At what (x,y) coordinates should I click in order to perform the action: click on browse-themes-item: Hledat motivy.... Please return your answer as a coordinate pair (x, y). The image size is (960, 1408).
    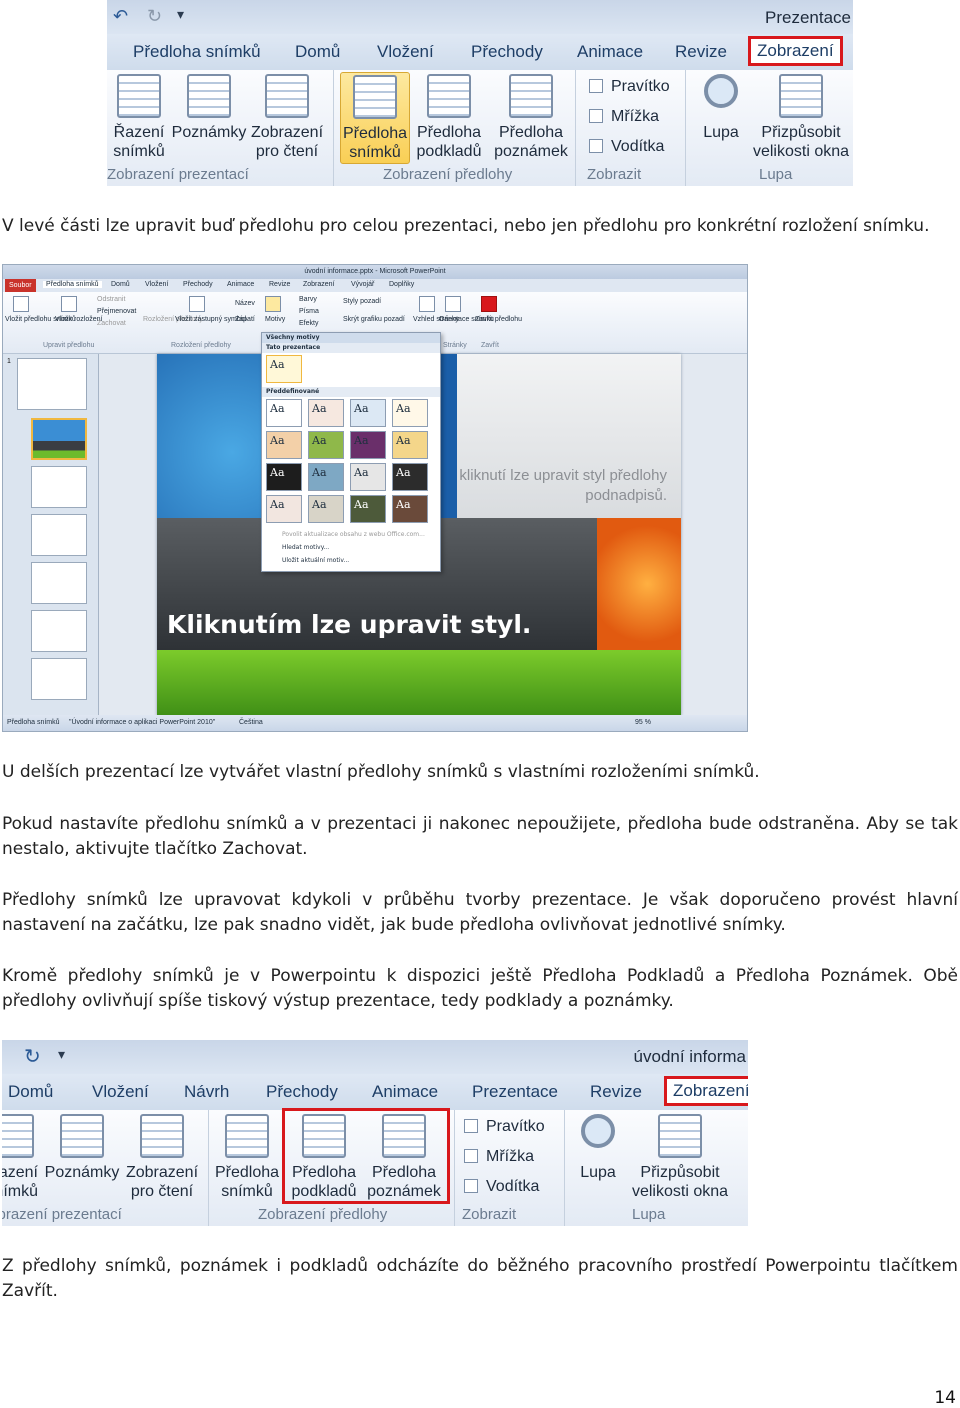
    Looking at the image, I should click on (305, 547).